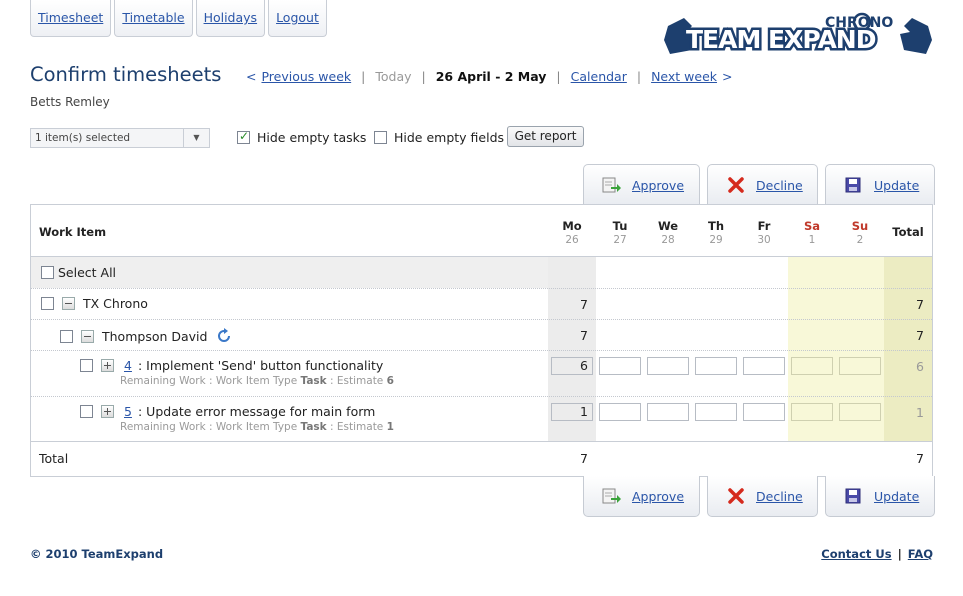 The width and height of the screenshot is (963, 596). What do you see at coordinates (251, 76) in the screenshot?
I see `prev-arrow-icon: <` at bounding box center [251, 76].